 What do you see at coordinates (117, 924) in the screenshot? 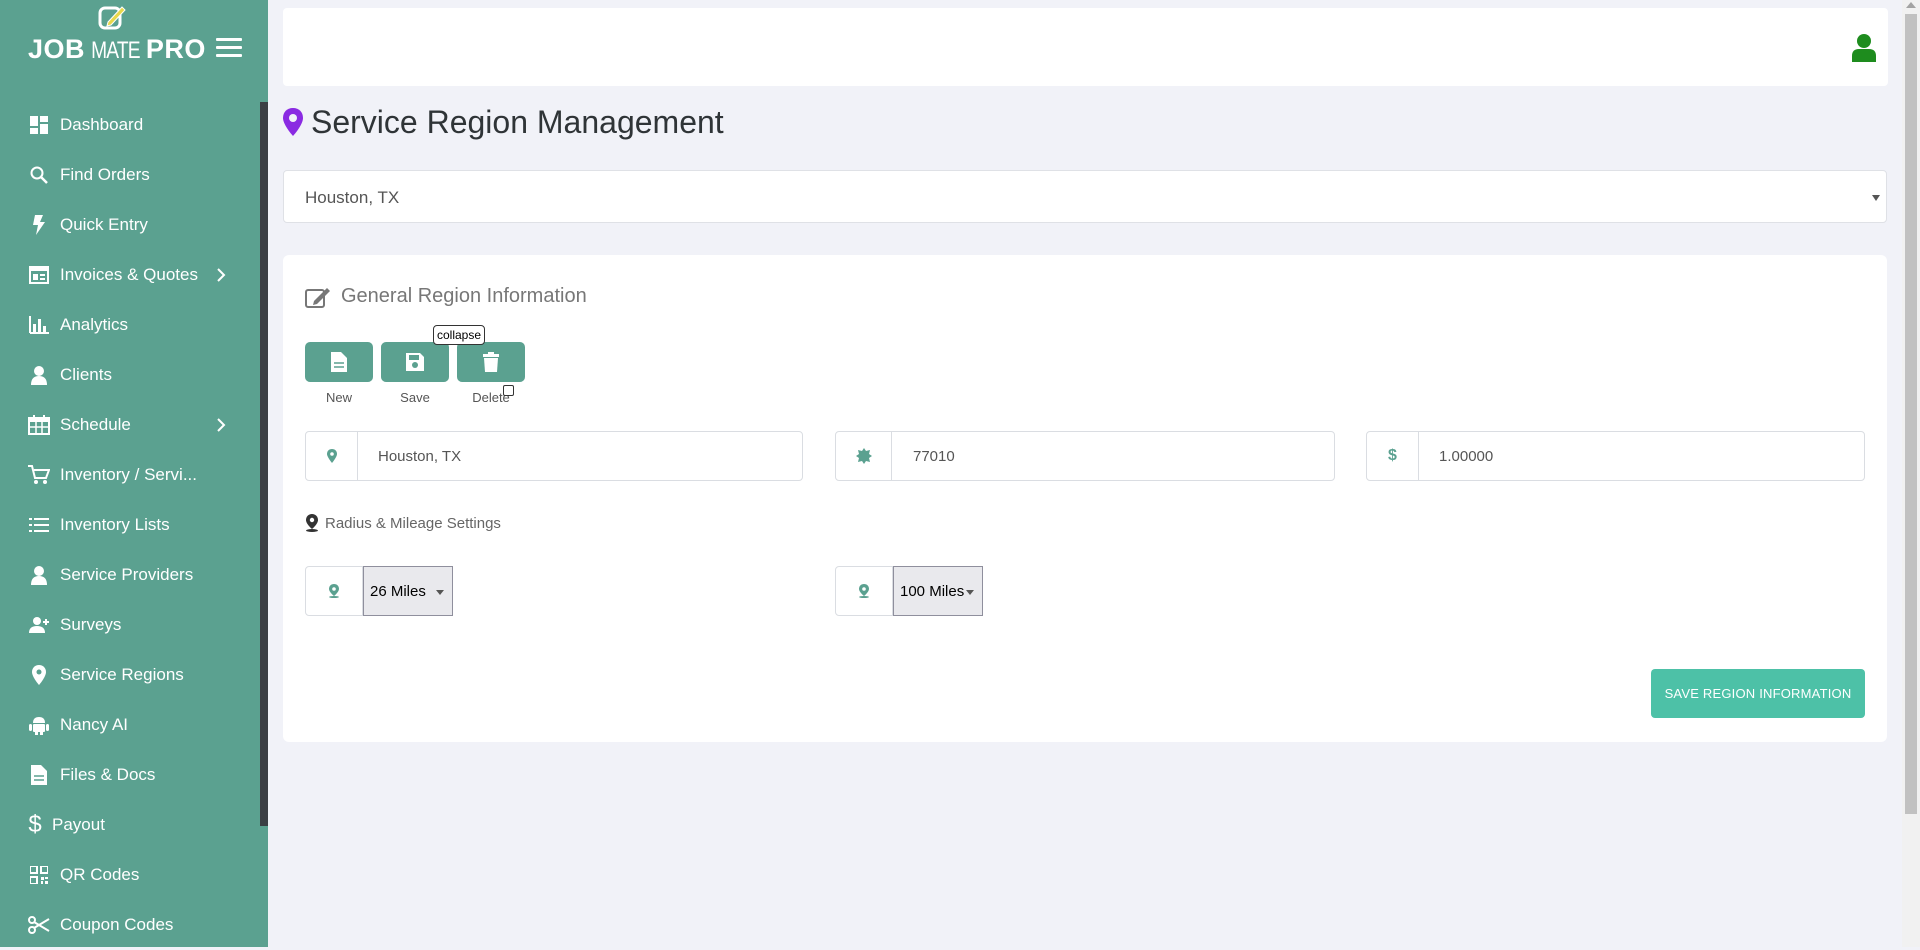
I see `sidebar-item-label: Coupon Codes` at bounding box center [117, 924].